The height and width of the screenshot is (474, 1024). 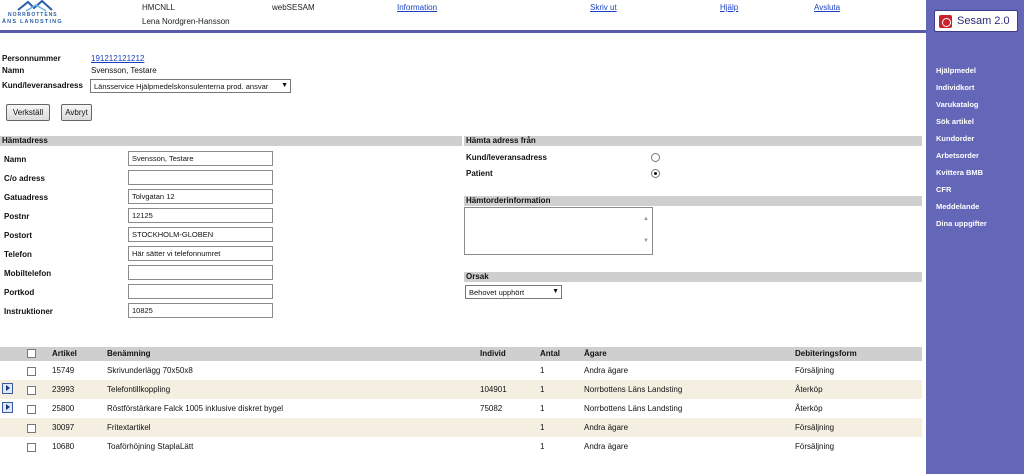 I want to click on row-artikel: 30097, so click(x=63, y=427).